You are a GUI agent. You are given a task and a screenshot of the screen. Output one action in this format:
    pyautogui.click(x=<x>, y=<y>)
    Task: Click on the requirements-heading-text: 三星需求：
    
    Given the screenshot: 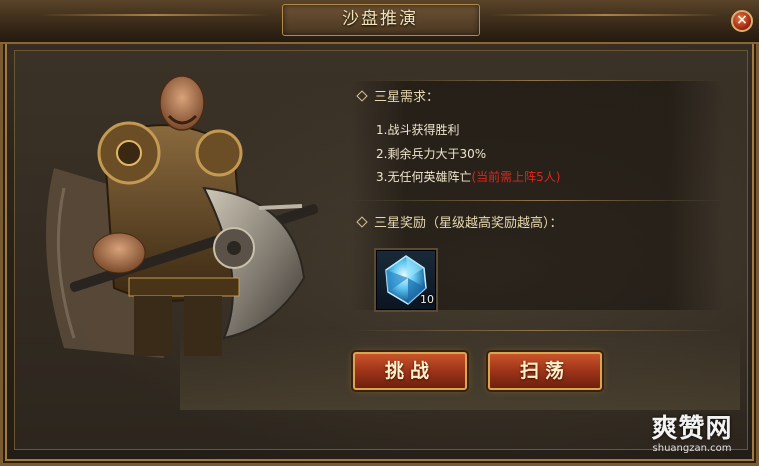 What is the action you would take?
    pyautogui.click(x=407, y=97)
    